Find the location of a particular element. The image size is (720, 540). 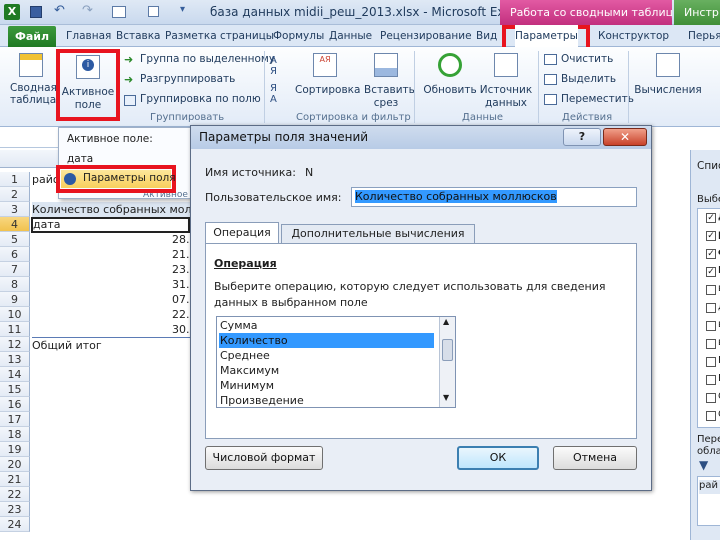

cell-value: 21. is located at coordinates (181, 254).